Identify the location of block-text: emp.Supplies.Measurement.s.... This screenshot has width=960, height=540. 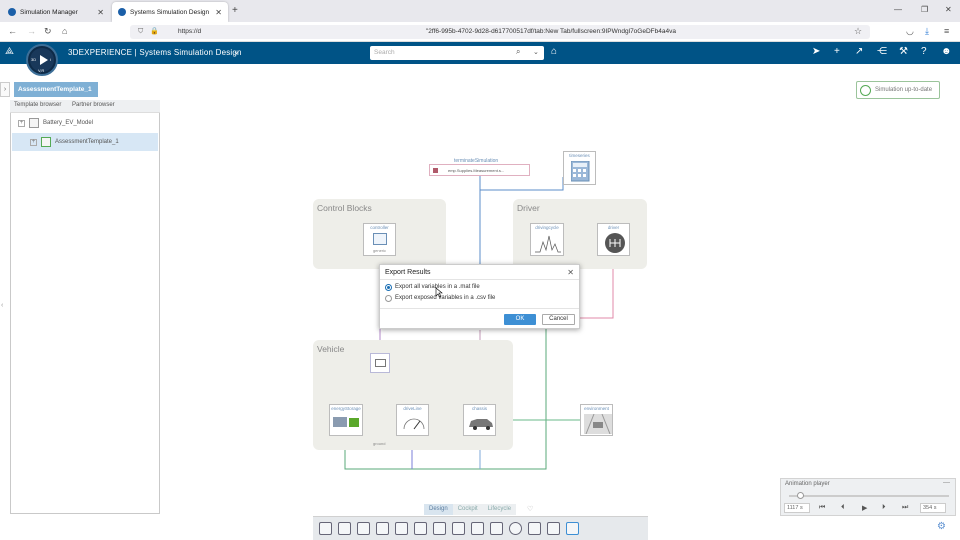
(476, 170).